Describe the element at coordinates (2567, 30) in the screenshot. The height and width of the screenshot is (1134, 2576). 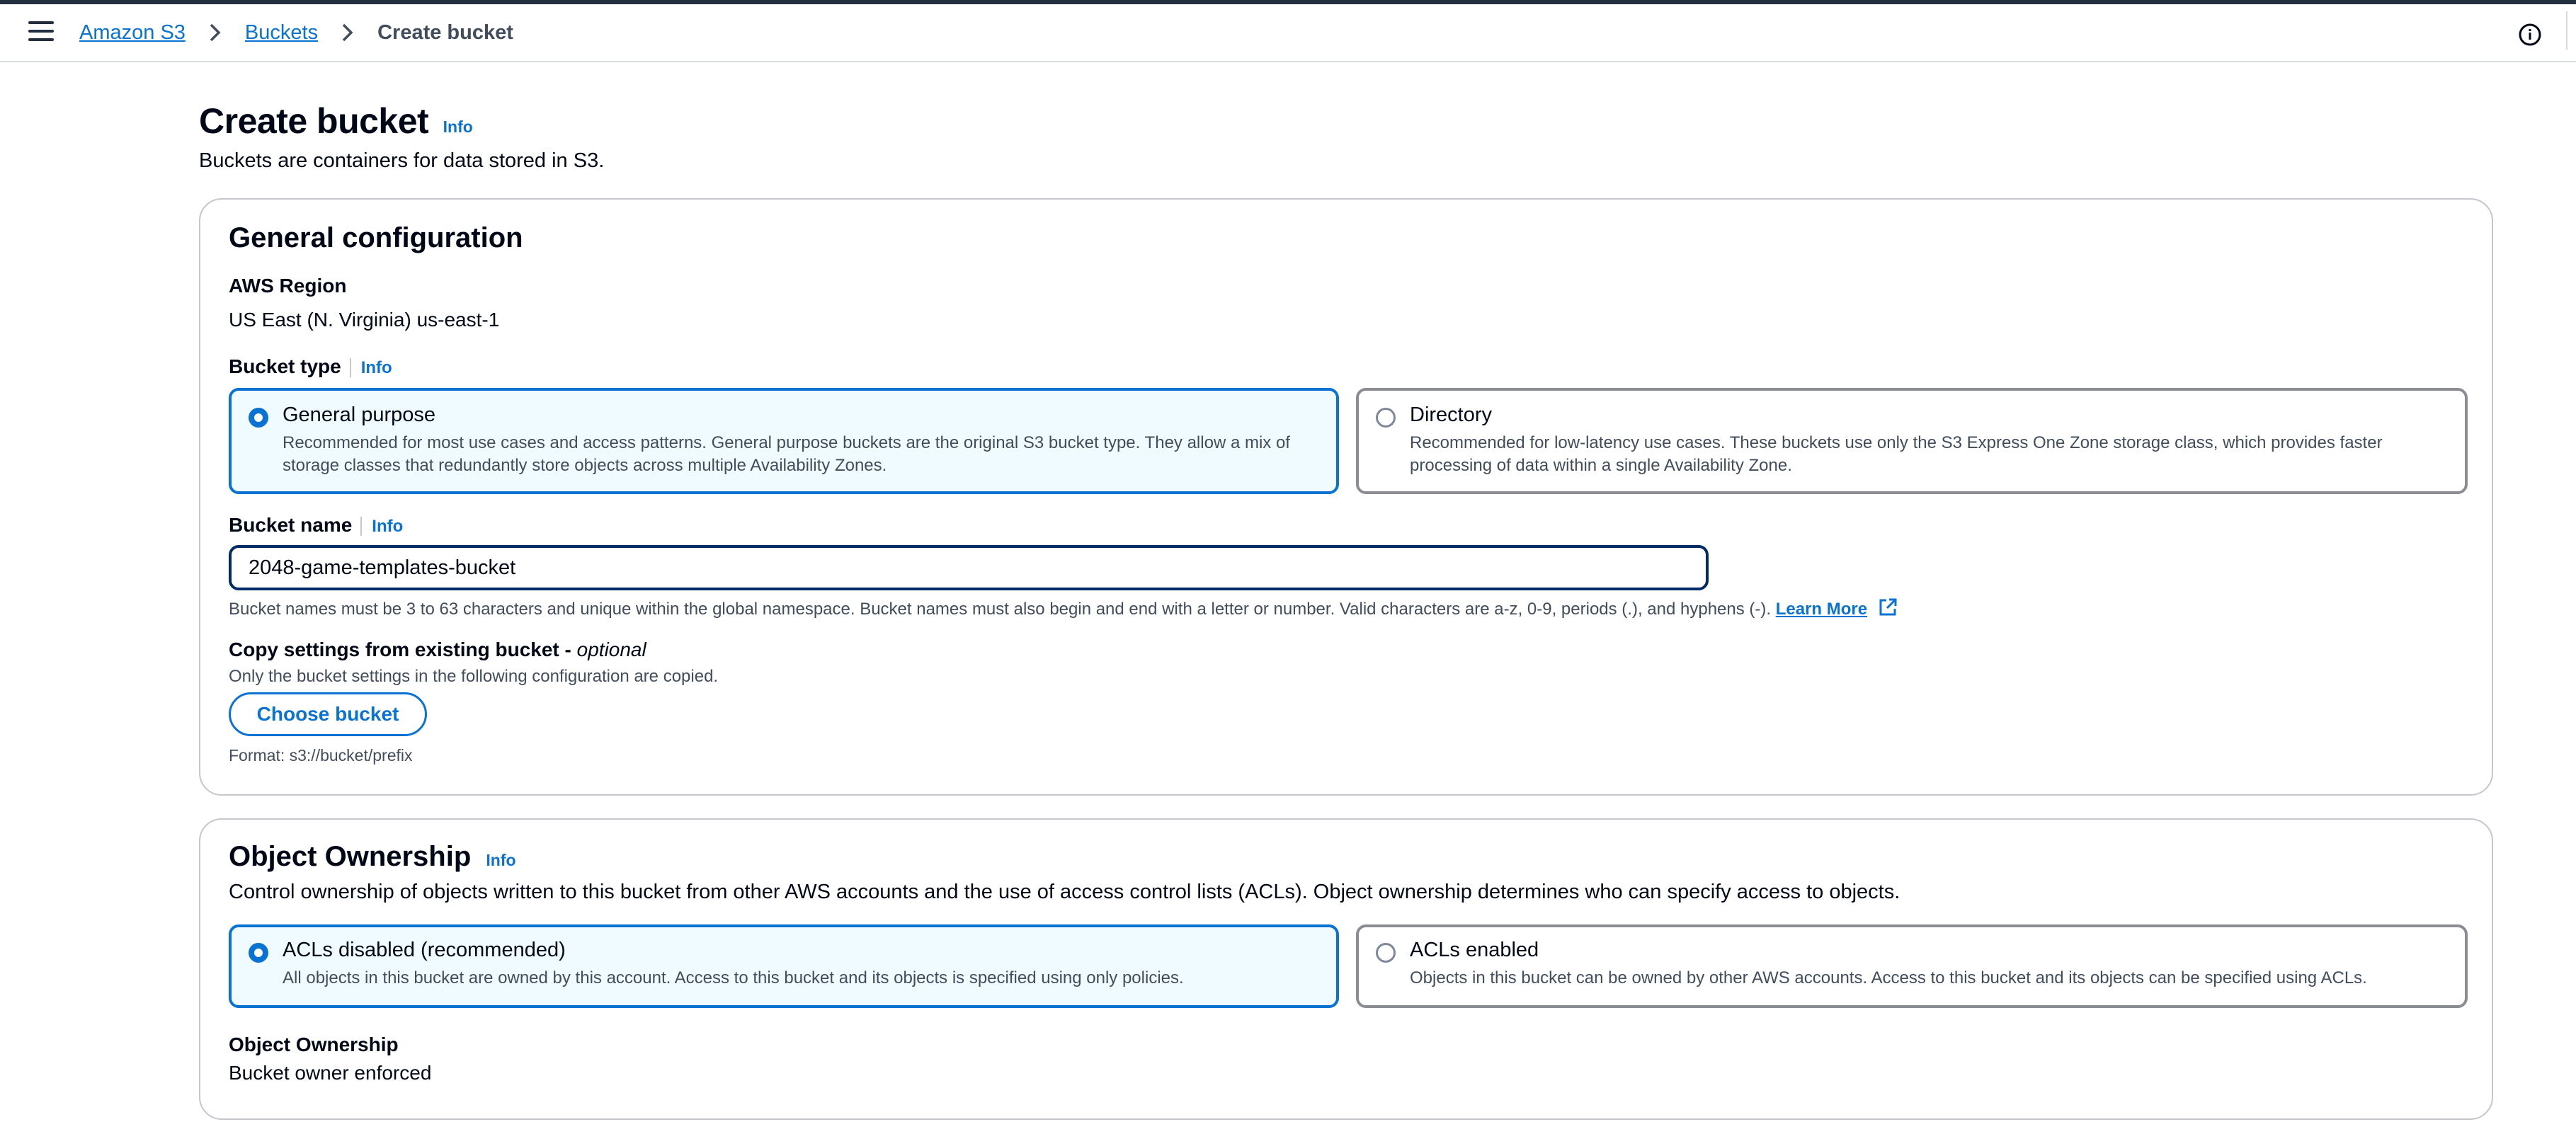
I see `topbar-divider` at that location.